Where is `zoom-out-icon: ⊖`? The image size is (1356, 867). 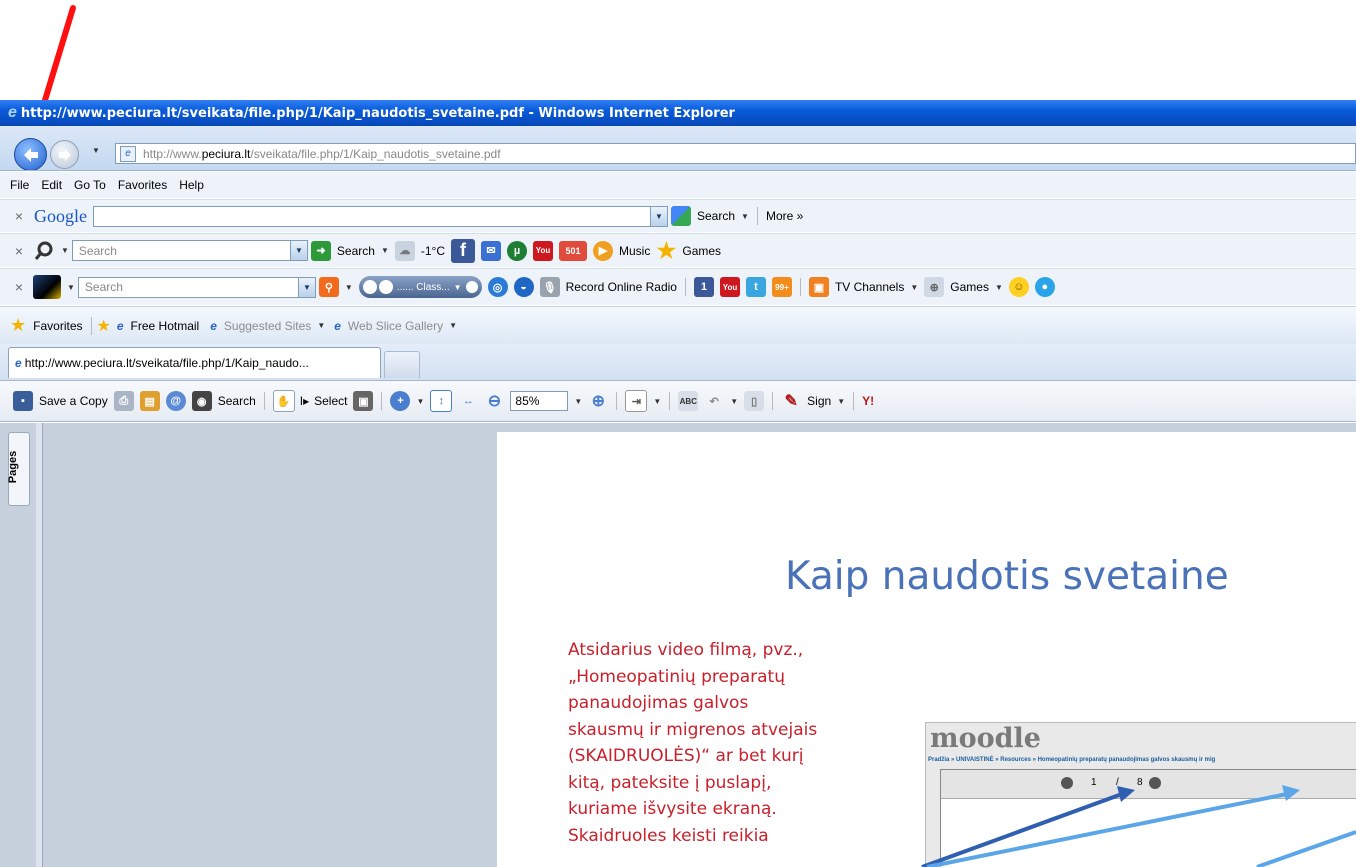 zoom-out-icon: ⊖ is located at coordinates (494, 401).